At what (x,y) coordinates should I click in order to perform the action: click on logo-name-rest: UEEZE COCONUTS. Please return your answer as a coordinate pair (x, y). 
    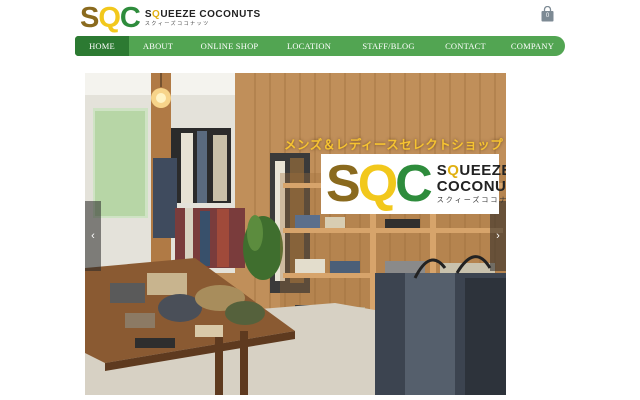
    Looking at the image, I should click on (210, 14).